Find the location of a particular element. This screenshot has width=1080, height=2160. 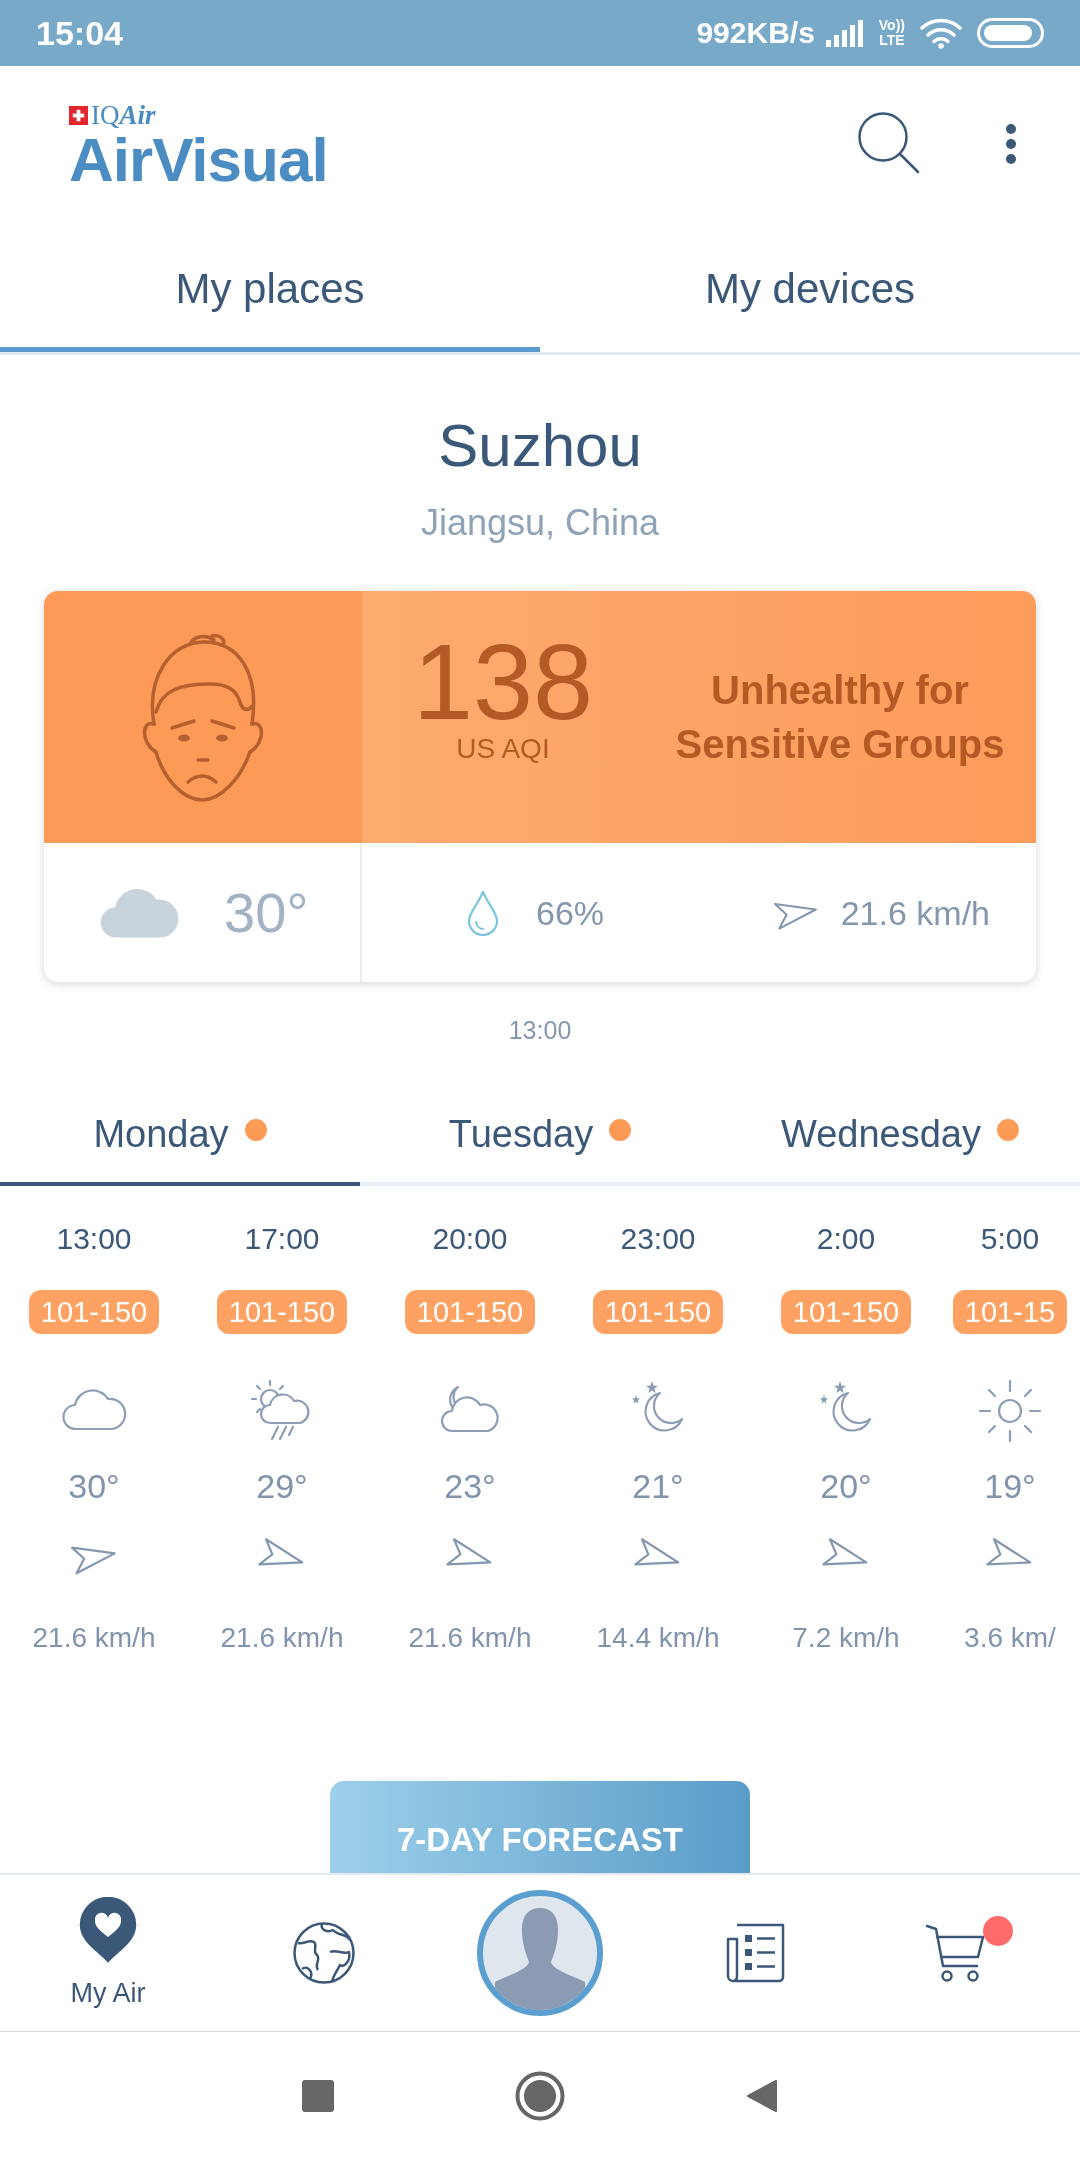

day-tab: Tuesday is located at coordinates (540, 1131).